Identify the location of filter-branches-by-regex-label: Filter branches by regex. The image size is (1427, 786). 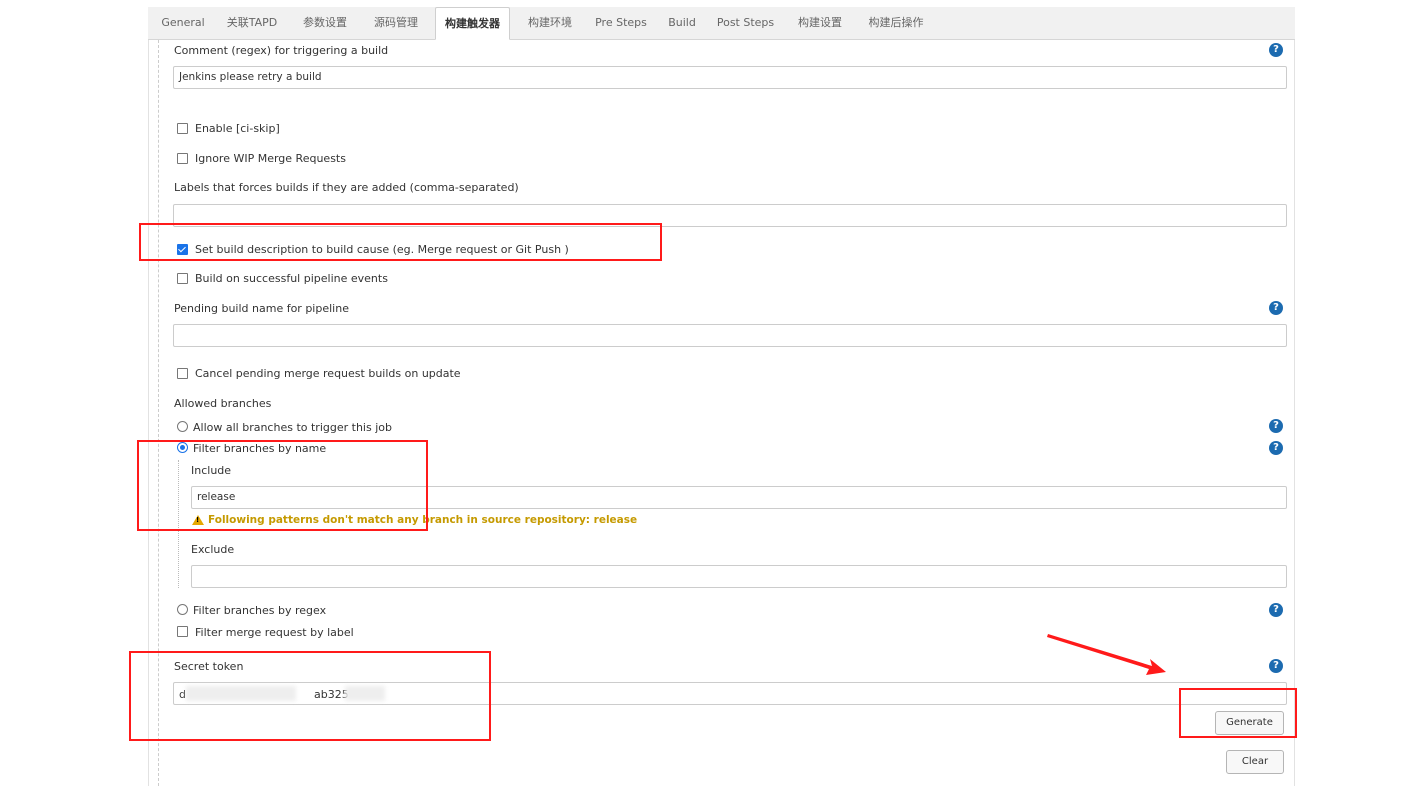
(260, 610).